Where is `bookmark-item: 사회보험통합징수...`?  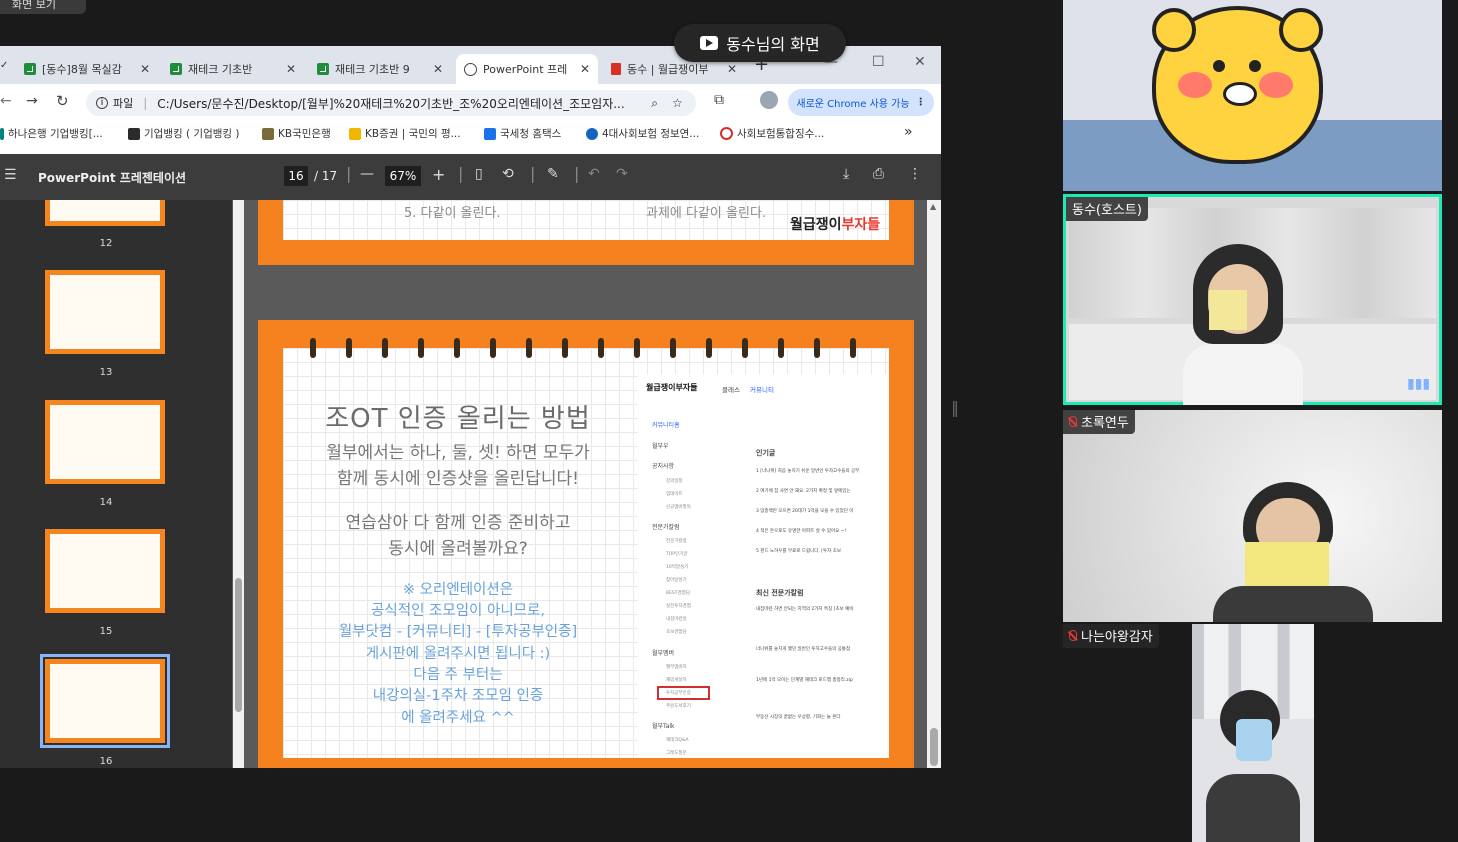
bookmark-item: 사회보험통합징수... is located at coordinates (772, 133).